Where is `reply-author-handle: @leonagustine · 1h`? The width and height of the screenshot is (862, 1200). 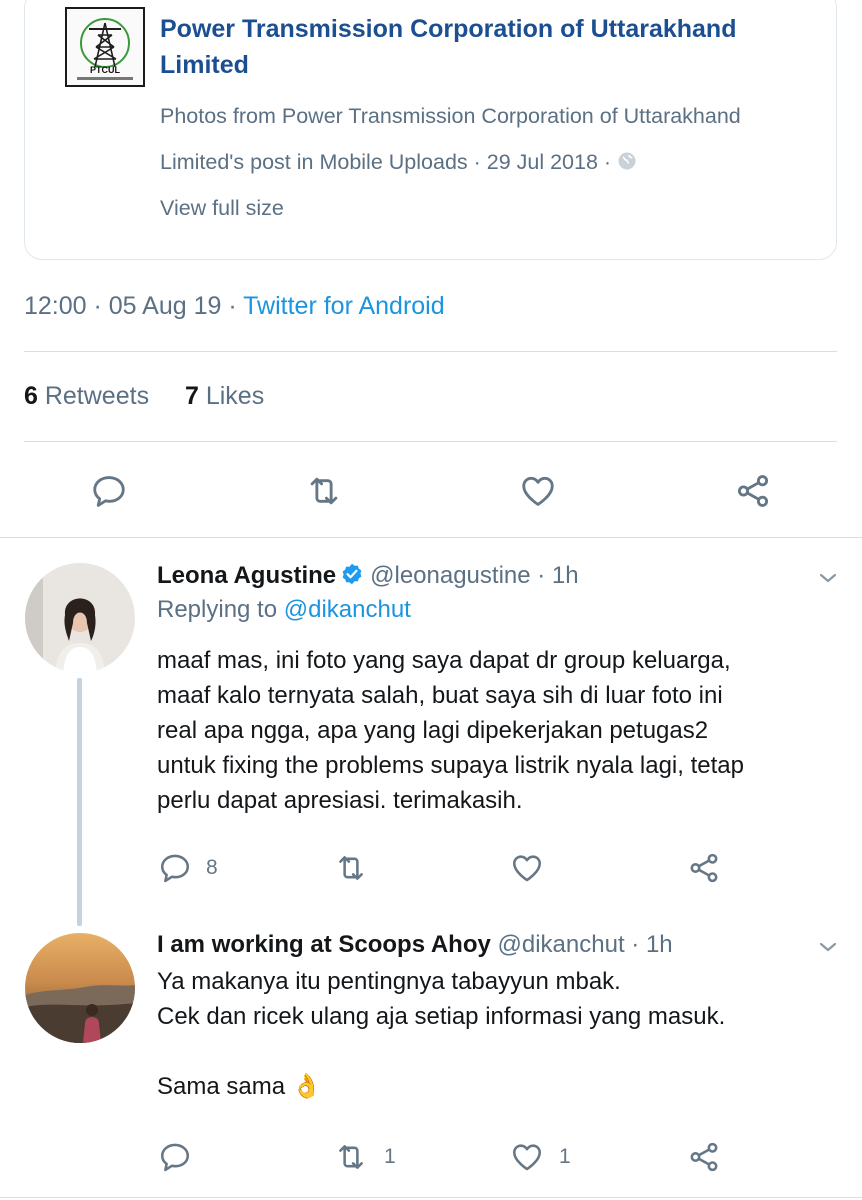 reply-author-handle: @leonagustine · 1h is located at coordinates (474, 575).